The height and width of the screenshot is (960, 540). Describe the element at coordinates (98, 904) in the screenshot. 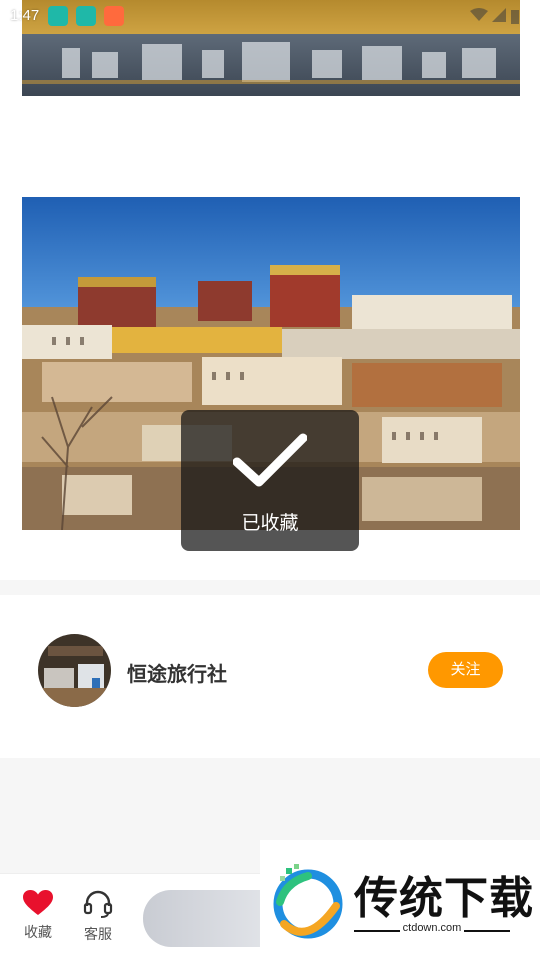

I see `headset-icon` at that location.